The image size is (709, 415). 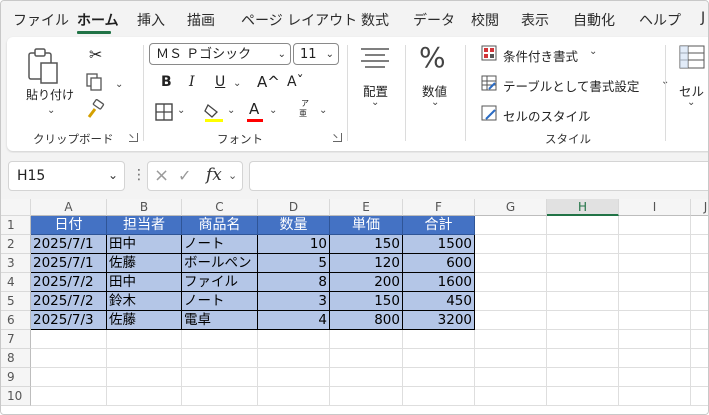 What do you see at coordinates (478, 176) in the screenshot?
I see `formula-input` at bounding box center [478, 176].